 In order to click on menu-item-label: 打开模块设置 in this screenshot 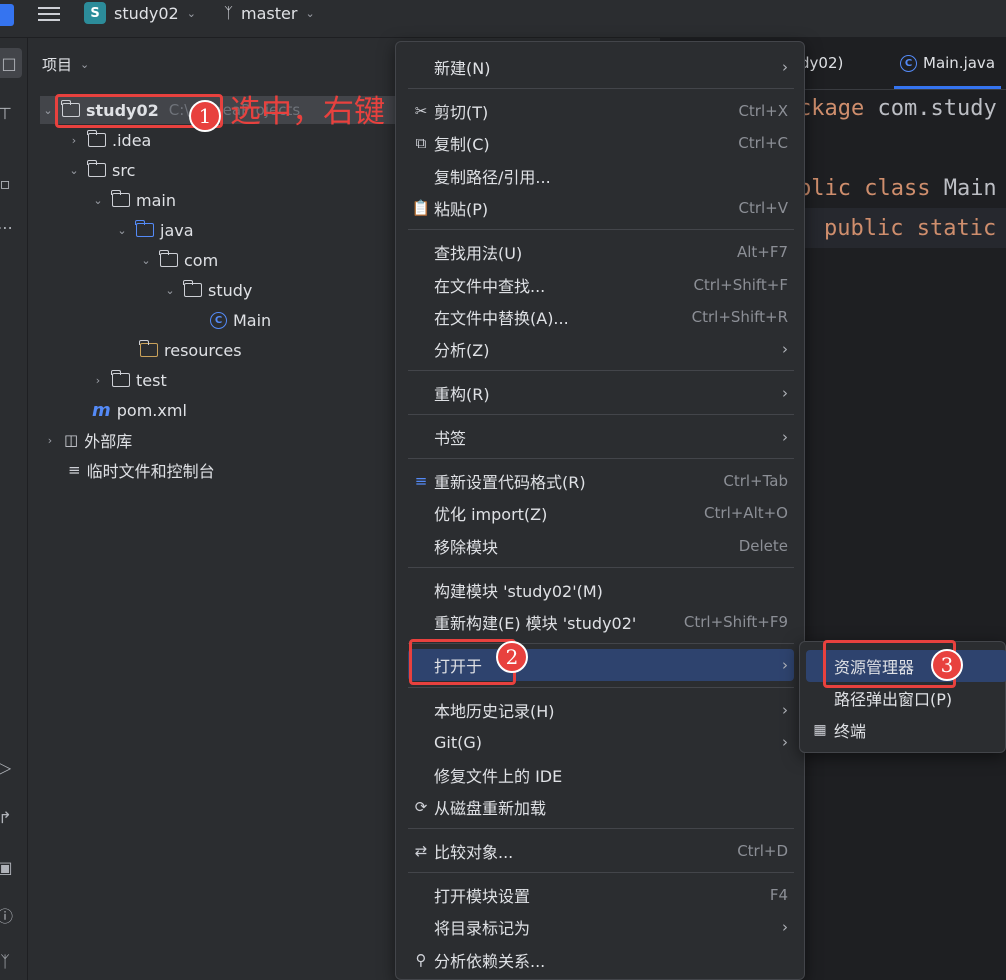, I will do `click(482, 896)`.